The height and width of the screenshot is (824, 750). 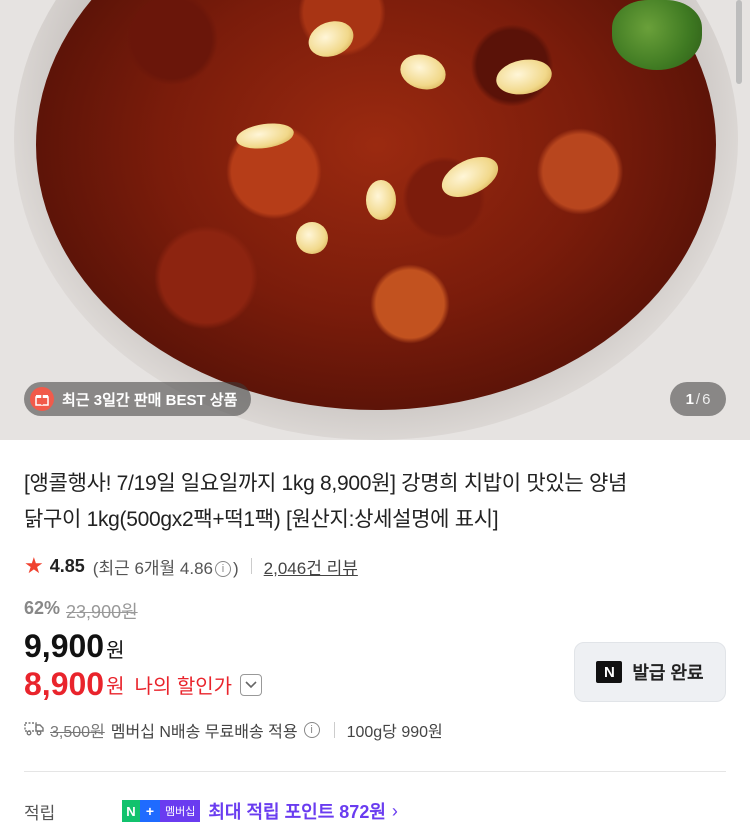 I want to click on points-label: 적립, so click(x=40, y=813).